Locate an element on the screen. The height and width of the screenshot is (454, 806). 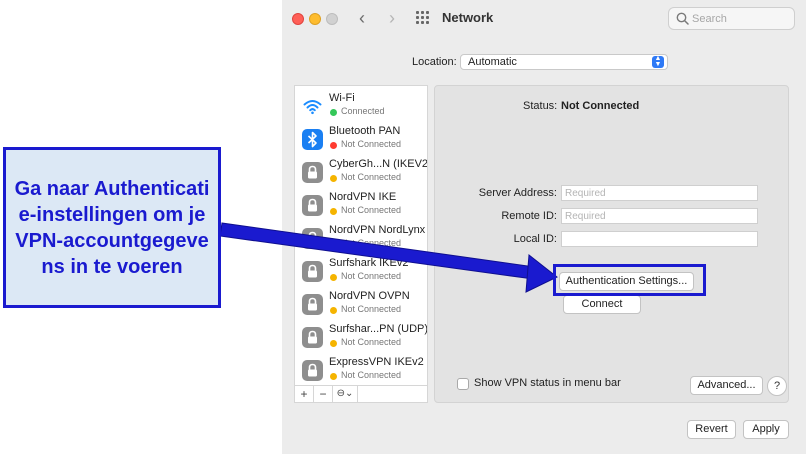
status-label: Status: is located at coordinates (540, 106).